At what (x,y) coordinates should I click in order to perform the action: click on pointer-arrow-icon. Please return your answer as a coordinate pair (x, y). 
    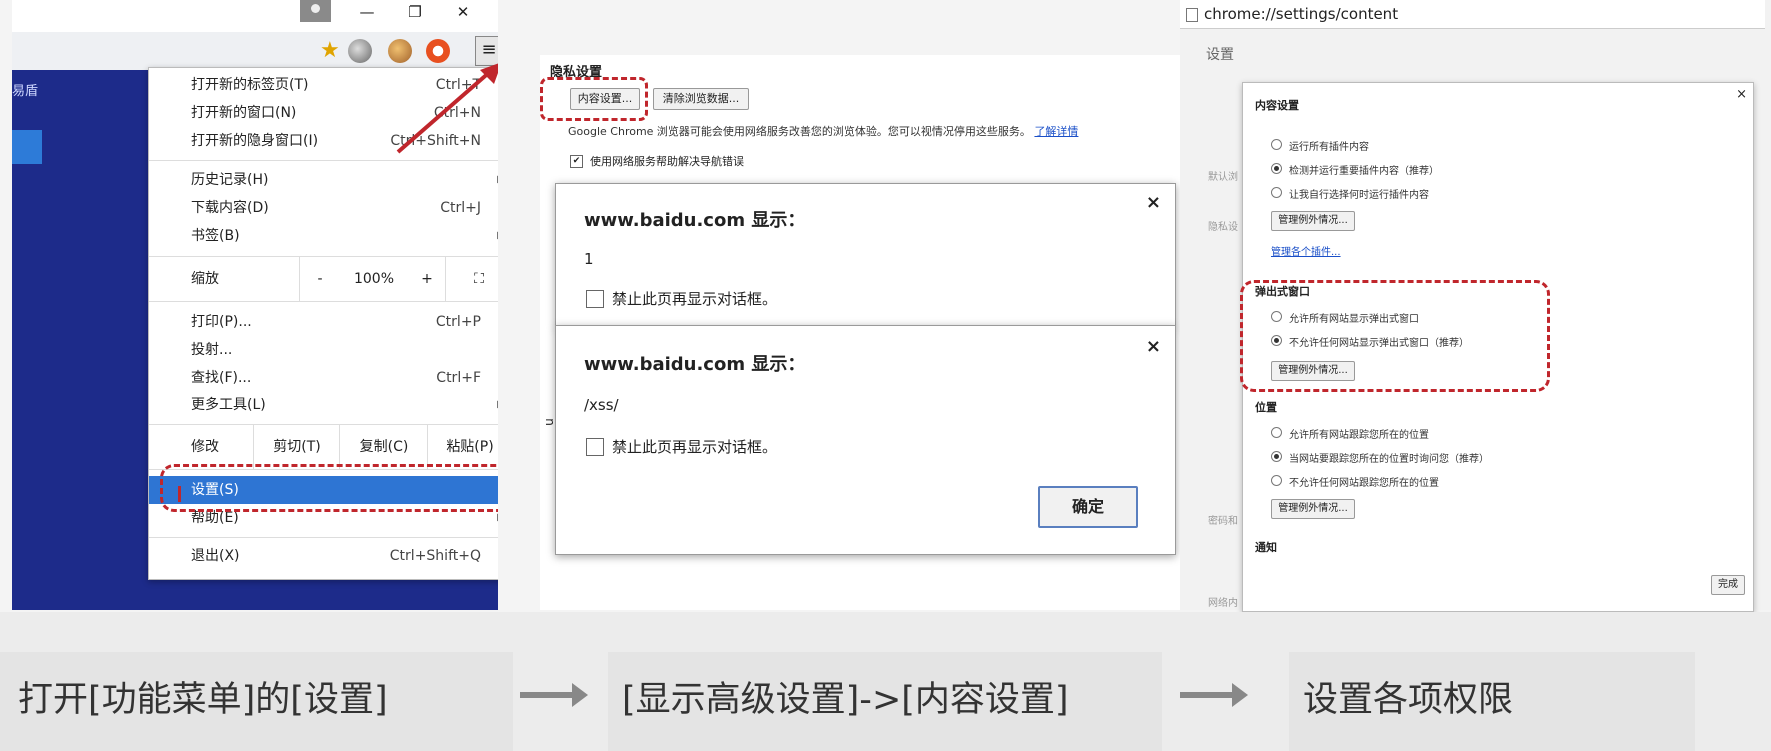
    Looking at the image, I should click on (447, 108).